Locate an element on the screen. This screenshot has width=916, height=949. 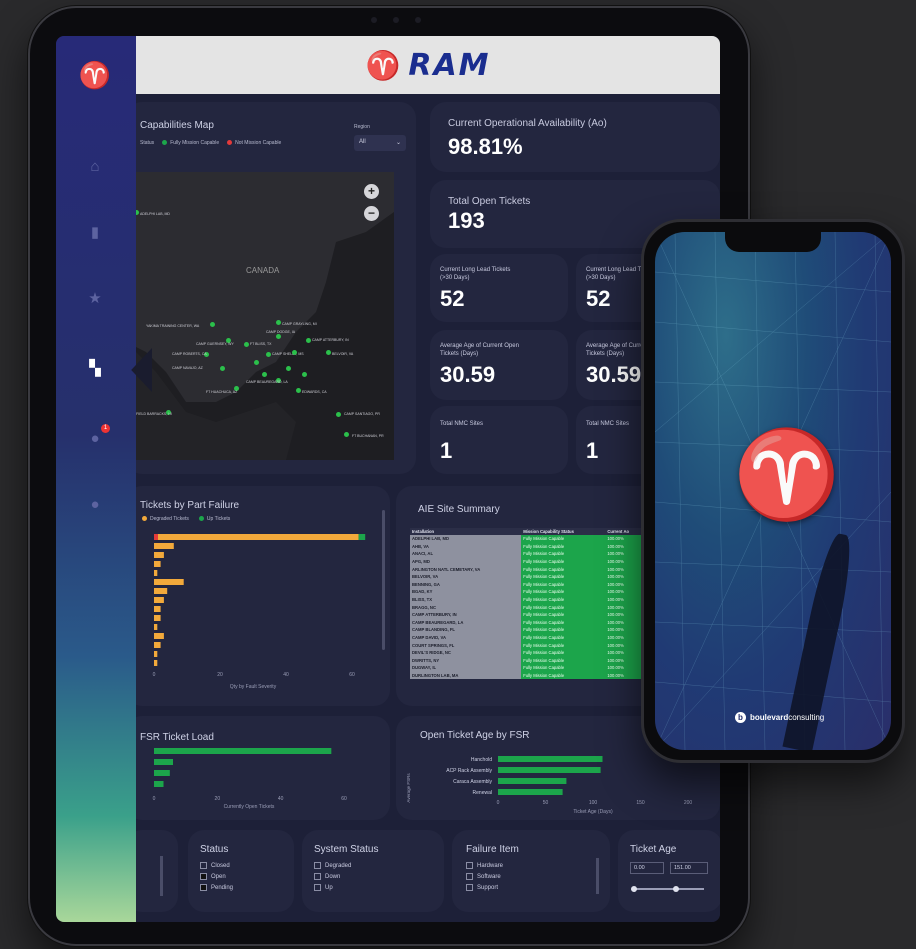
home-icon: ⌂ is located at coordinates (95, 167).